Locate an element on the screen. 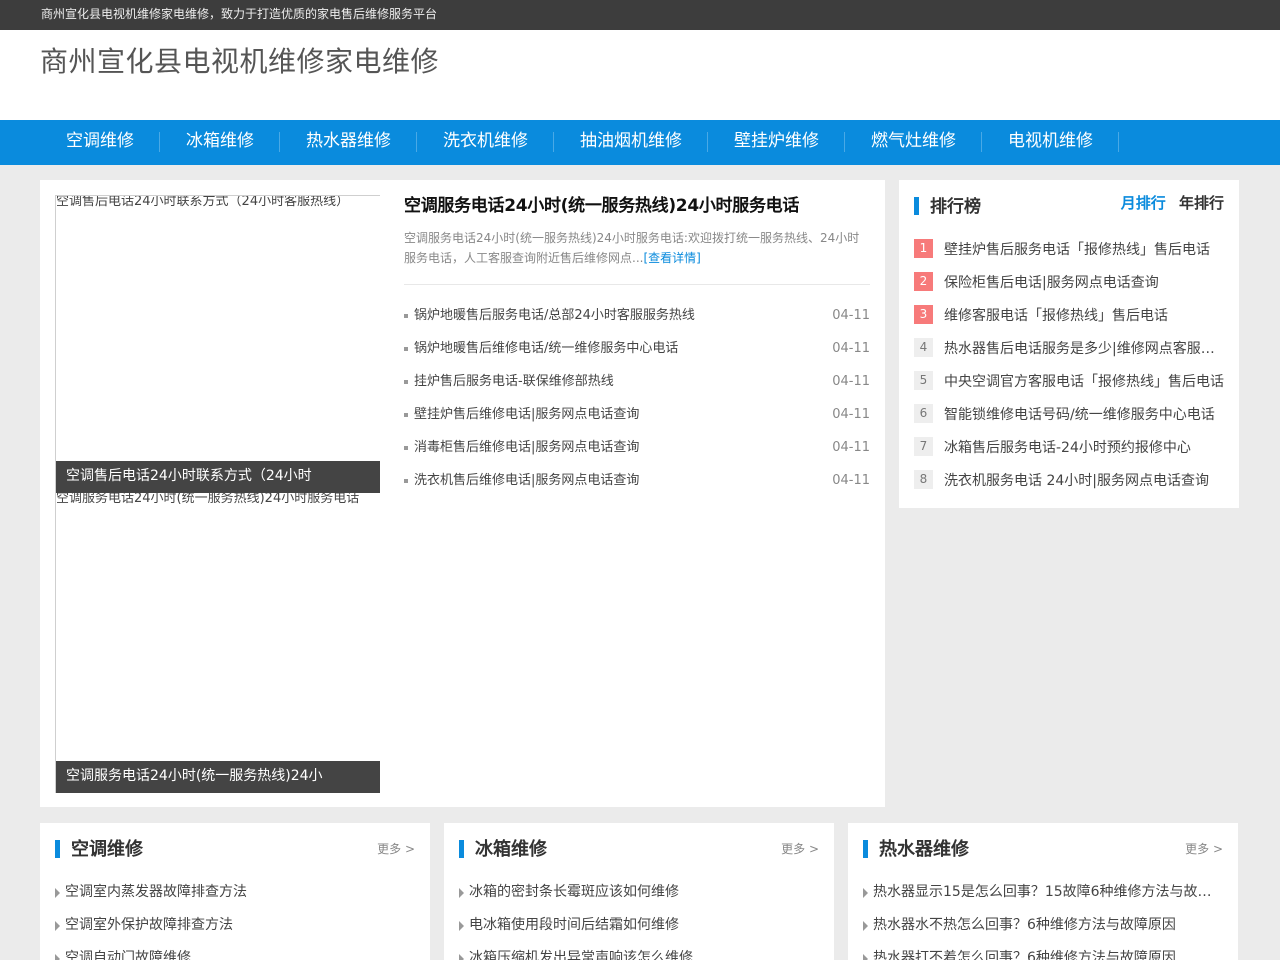 The image size is (1280, 960). rank-badge: 4 is located at coordinates (923, 347).